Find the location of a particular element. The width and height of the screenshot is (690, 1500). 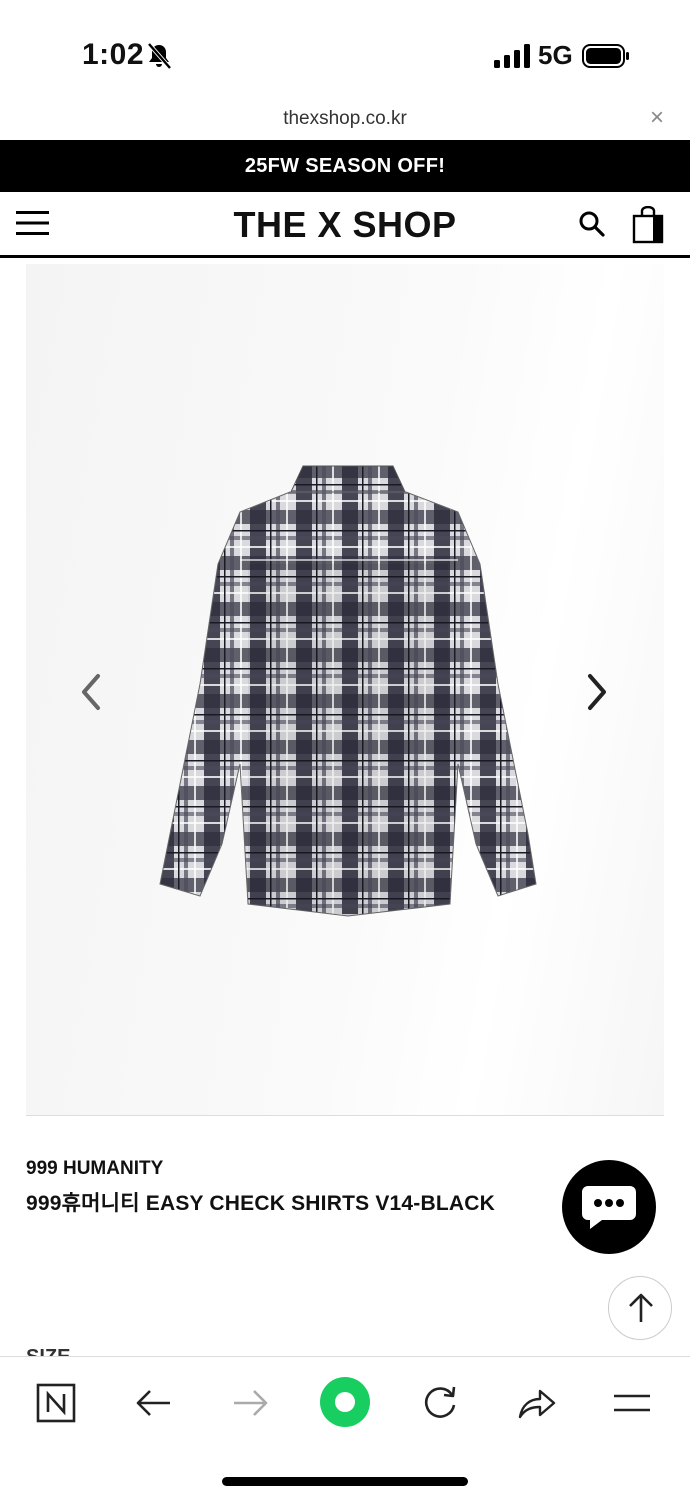

promo-banner: 25FW SEASON OFF! is located at coordinates (345, 166).